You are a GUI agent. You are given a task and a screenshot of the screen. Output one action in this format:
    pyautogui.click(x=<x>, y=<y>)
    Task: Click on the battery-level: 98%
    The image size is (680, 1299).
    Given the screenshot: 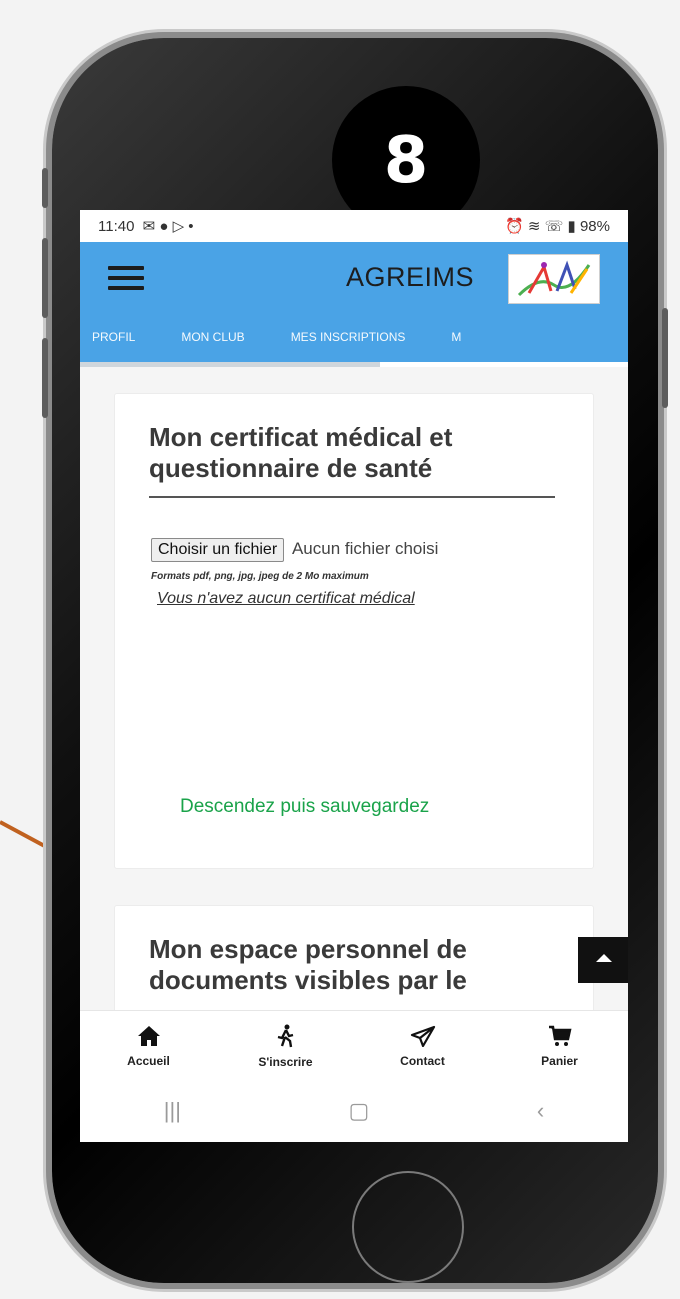 What is the action you would take?
    pyautogui.click(x=594, y=226)
    